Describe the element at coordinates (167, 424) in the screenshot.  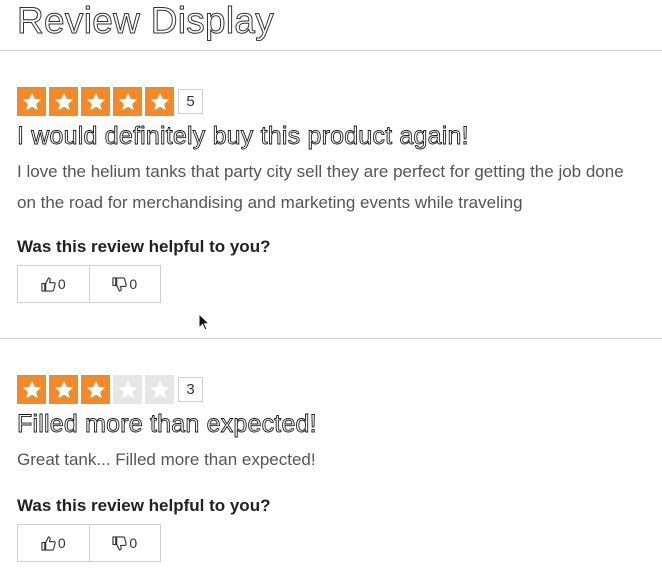
I see `review-title: Filled more than expected!` at that location.